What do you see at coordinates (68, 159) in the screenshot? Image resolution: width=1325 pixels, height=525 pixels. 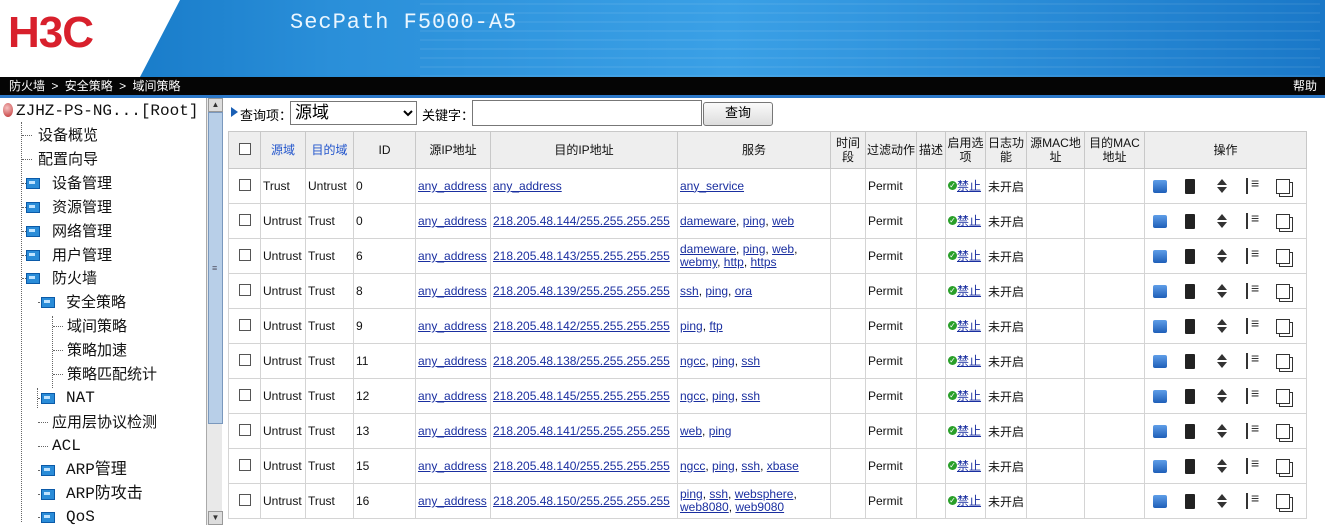 I see `sidebar-item: 配置向导` at bounding box center [68, 159].